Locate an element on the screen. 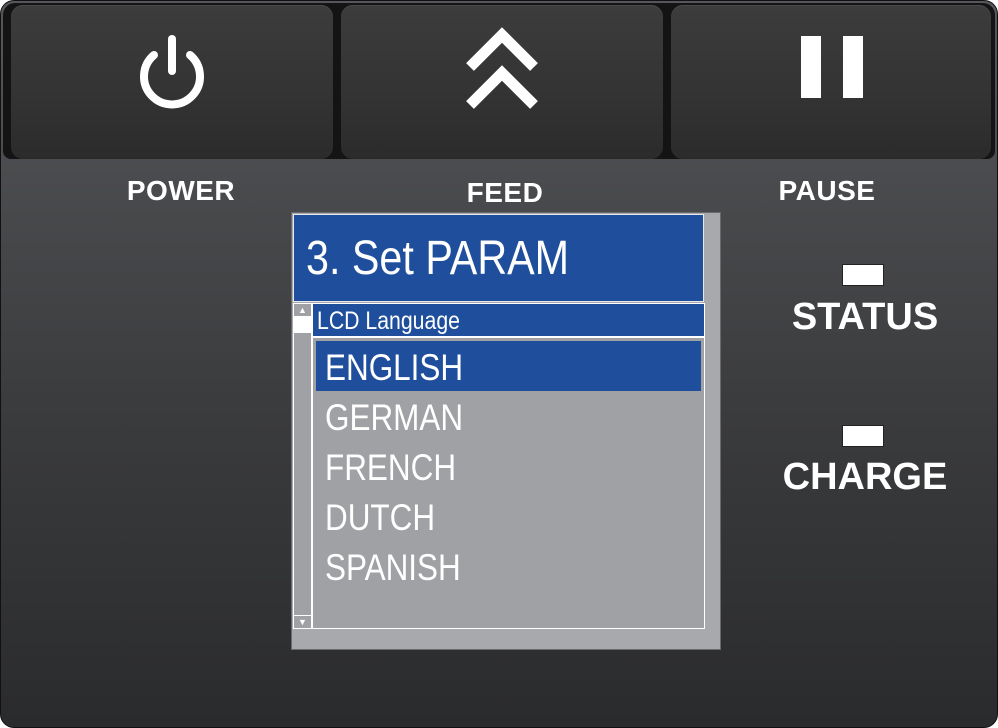 The height and width of the screenshot is (728, 998). pause-label: PAUSE is located at coordinates (827, 190).